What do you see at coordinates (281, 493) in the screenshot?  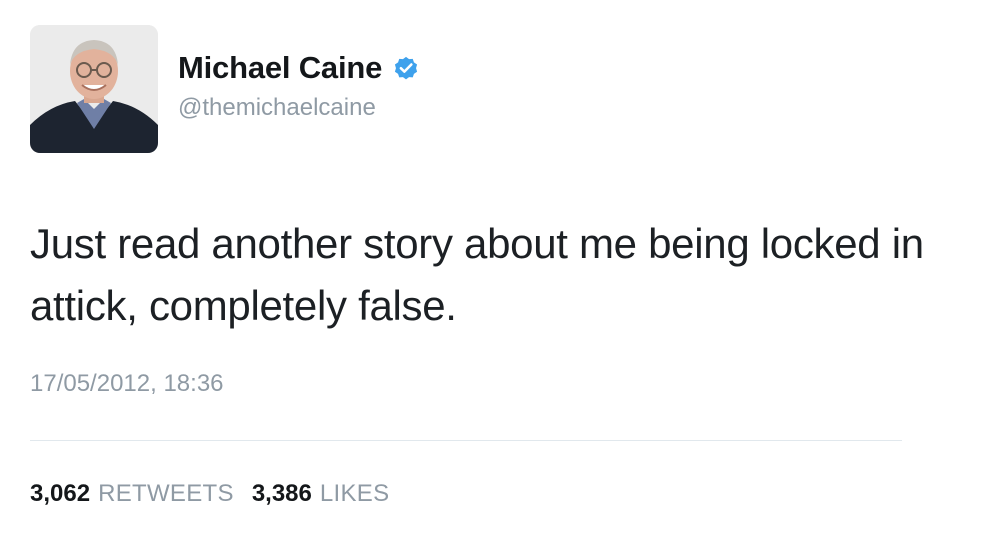 I see `likes-count: 3,386` at bounding box center [281, 493].